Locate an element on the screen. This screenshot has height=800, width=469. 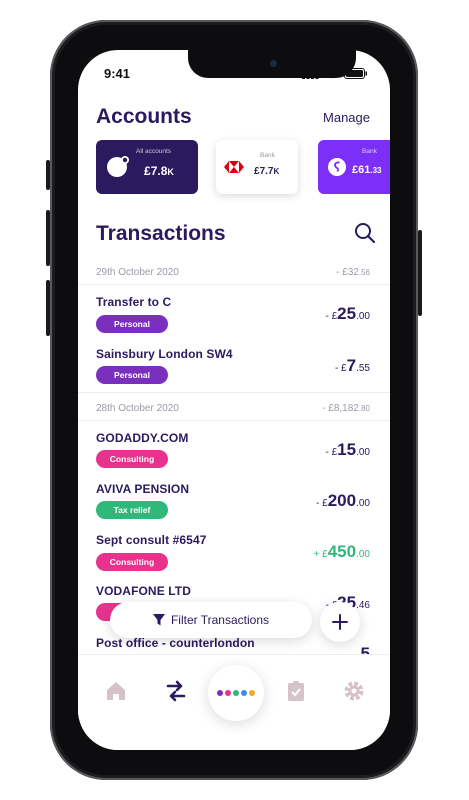
transfer-icon is located at coordinates (176, 691).